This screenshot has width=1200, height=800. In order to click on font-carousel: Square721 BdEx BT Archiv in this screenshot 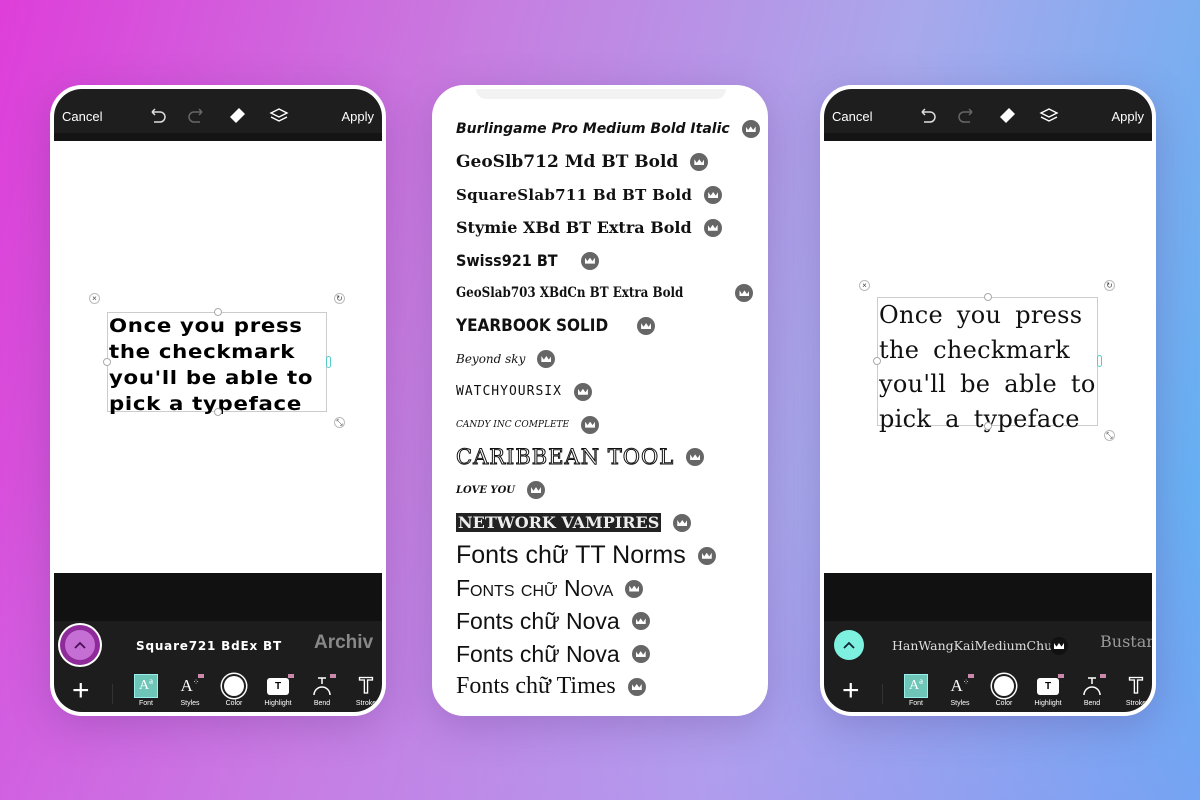, I will do `click(218, 644)`.